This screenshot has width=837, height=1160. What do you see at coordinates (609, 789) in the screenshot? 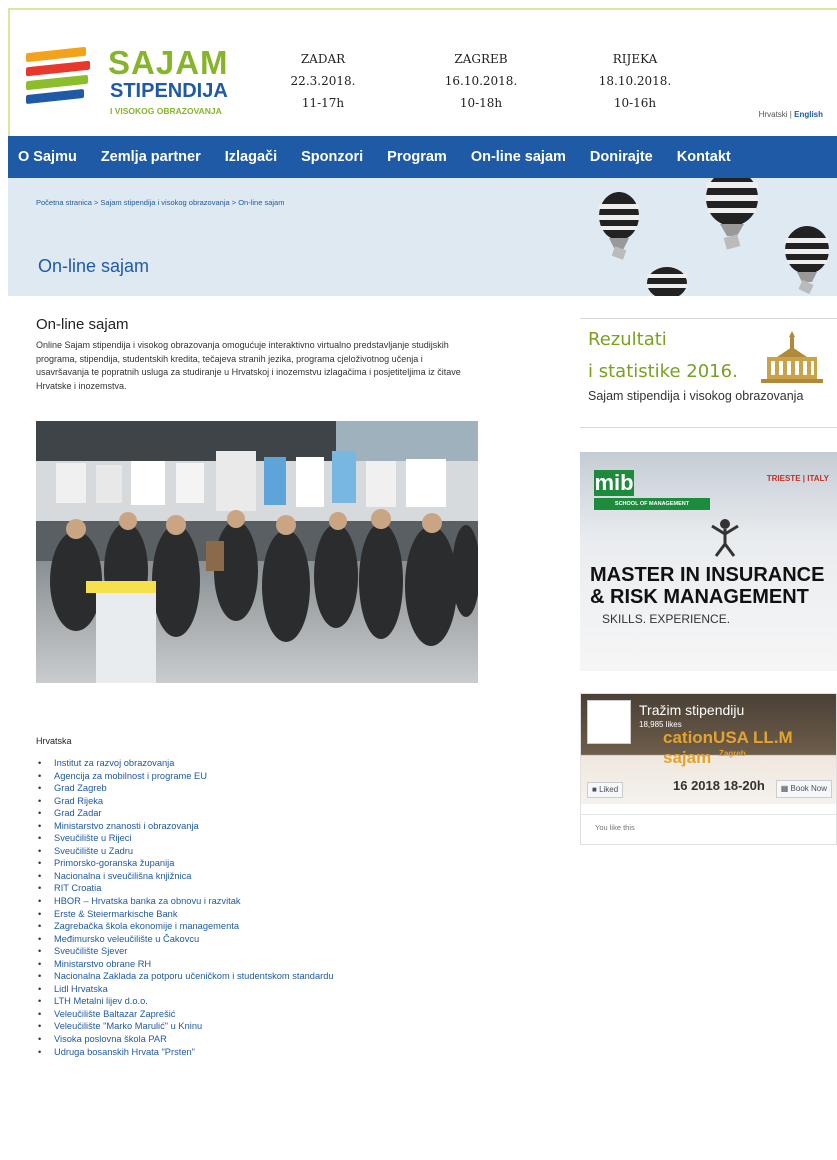
I see `fb-liked-label: Liked` at bounding box center [609, 789].